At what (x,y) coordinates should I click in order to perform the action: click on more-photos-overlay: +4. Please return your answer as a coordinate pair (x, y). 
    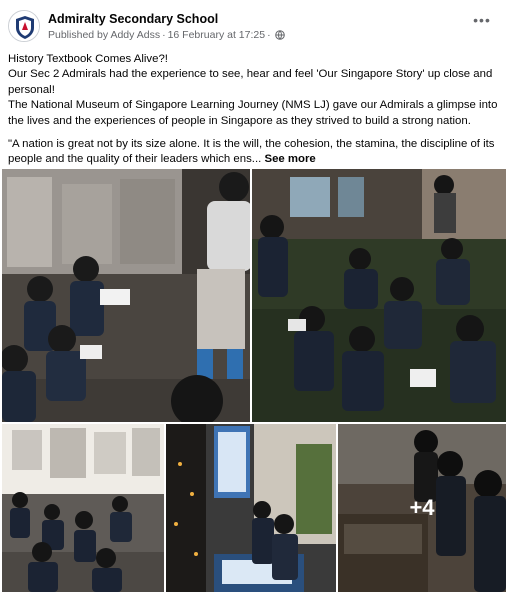
    Looking at the image, I should click on (422, 508).